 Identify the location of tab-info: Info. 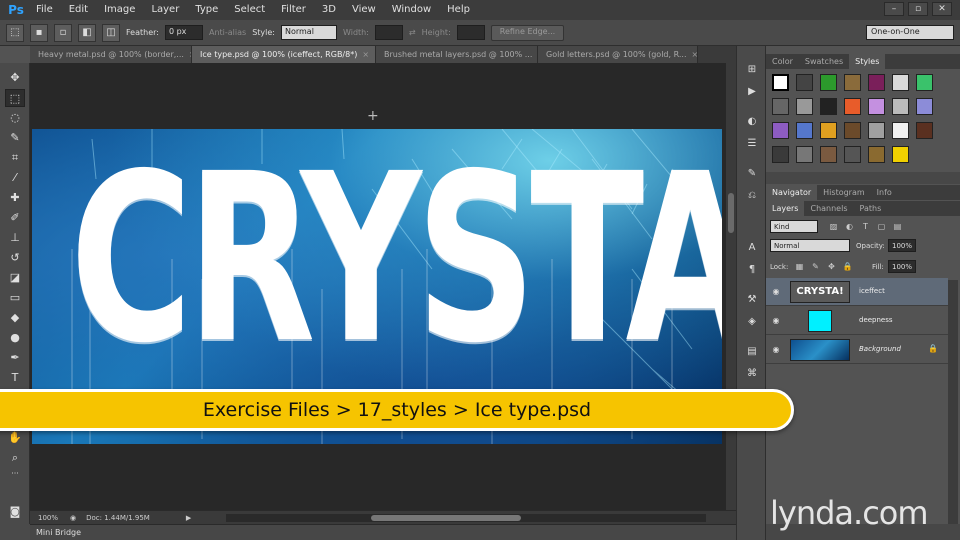
(884, 192).